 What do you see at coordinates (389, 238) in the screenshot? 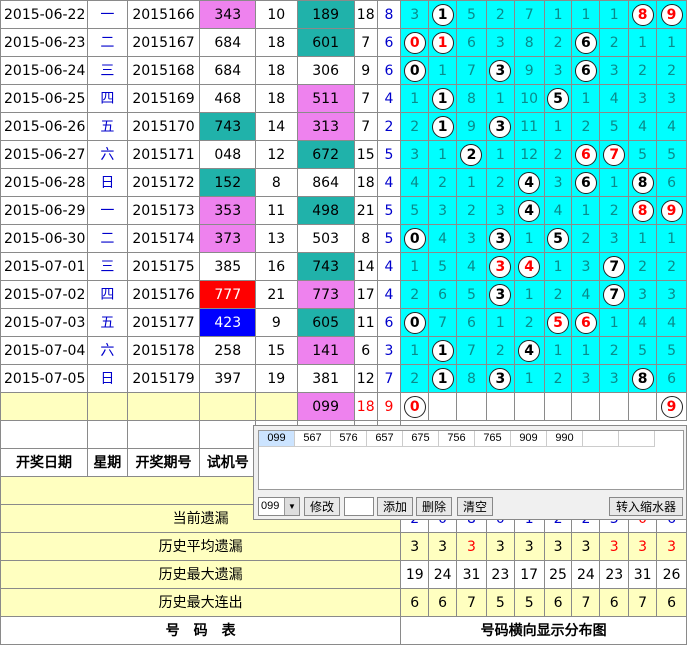
I see `tail-value: 5` at bounding box center [389, 238].